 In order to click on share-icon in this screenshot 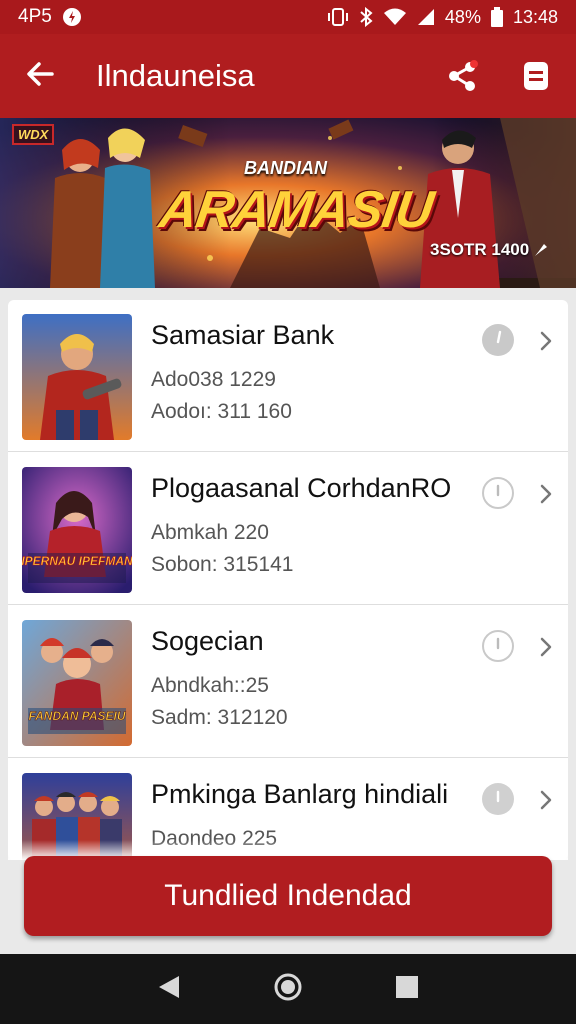, I will do `click(462, 78)`.